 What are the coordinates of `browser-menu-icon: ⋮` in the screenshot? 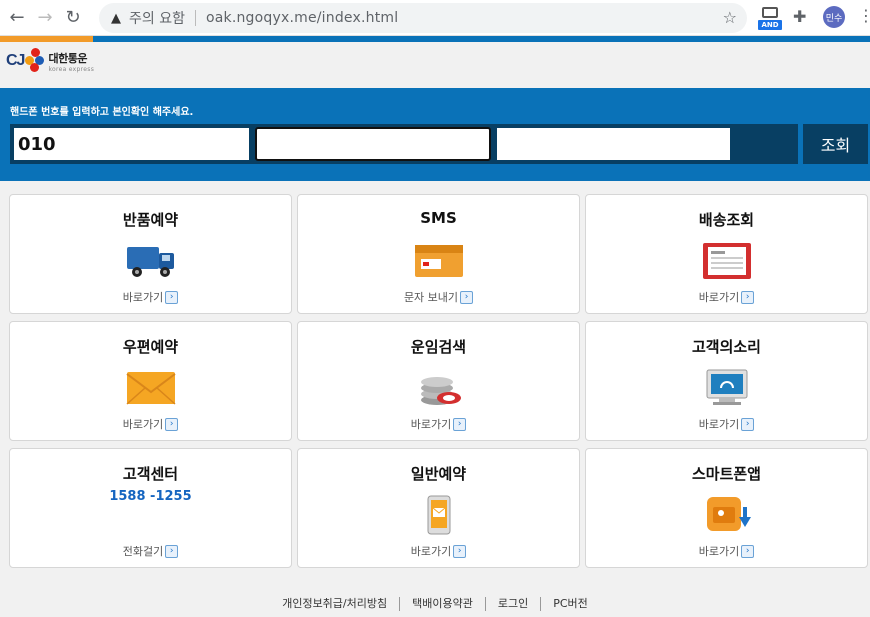 It's located at (864, 16).